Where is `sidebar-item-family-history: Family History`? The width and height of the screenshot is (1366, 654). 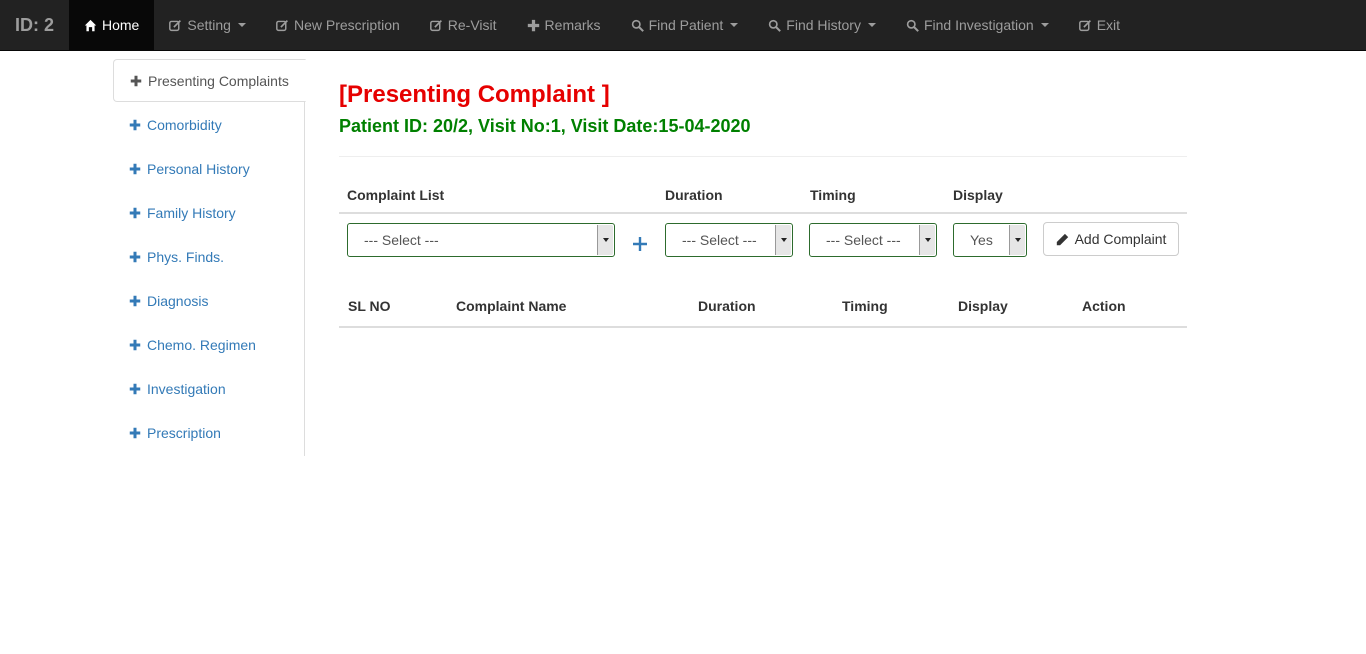
sidebar-item-family-history: Family History is located at coordinates (208, 213).